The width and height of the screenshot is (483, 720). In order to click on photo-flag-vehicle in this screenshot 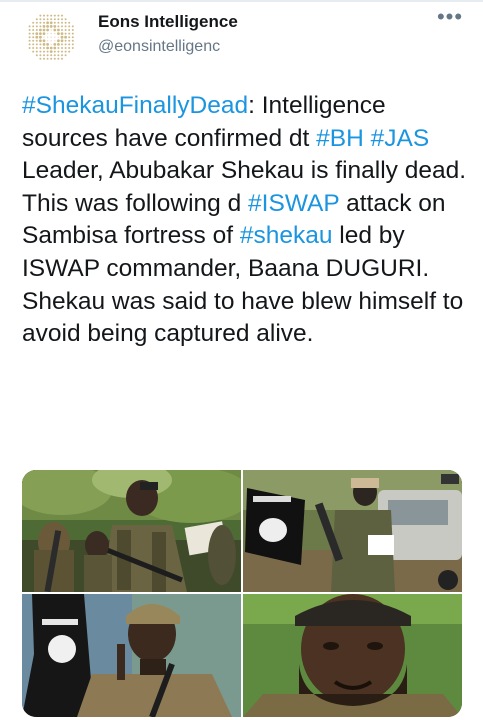, I will do `click(352, 531)`.